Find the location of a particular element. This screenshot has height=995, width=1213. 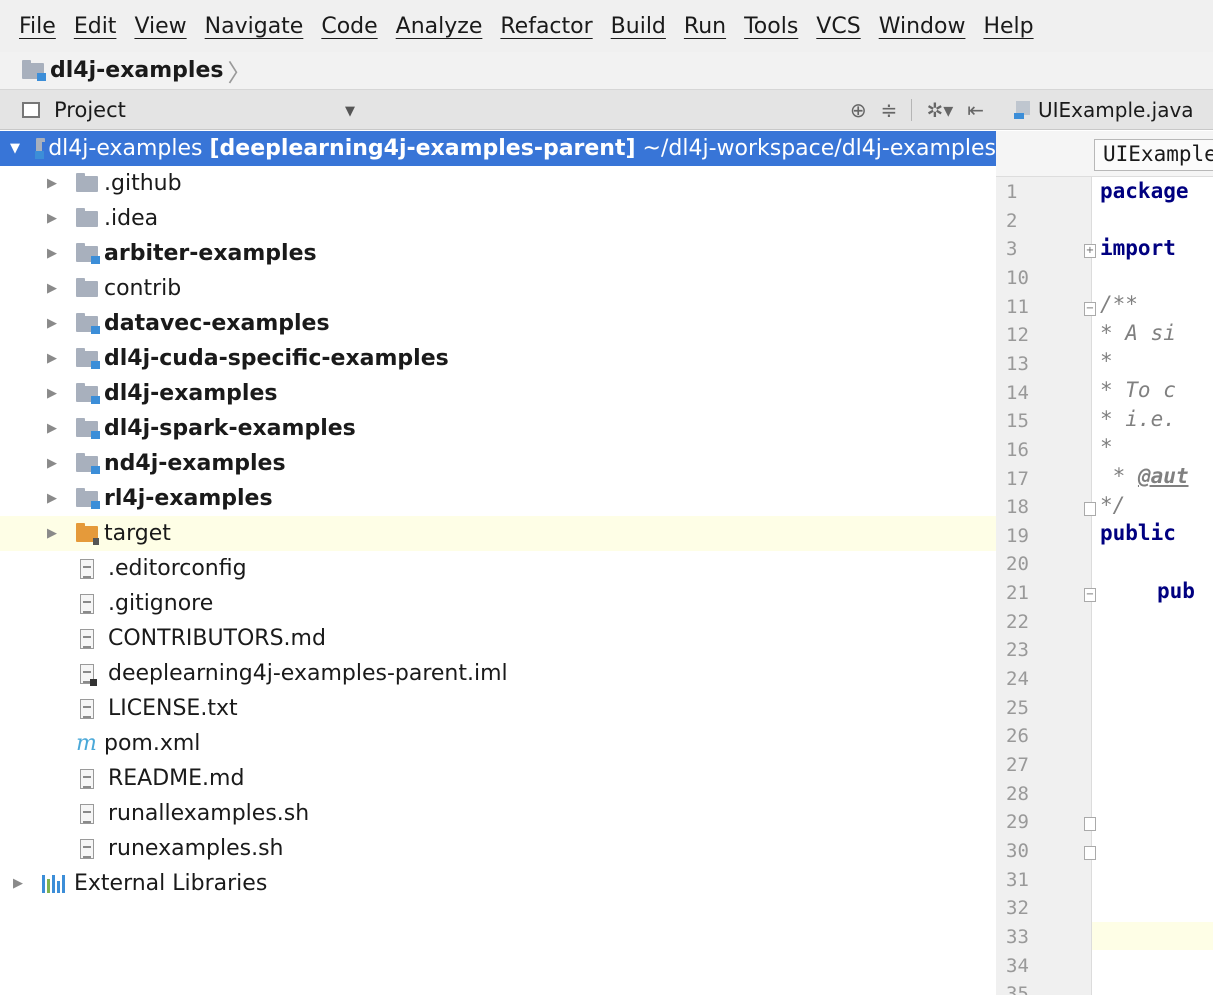

code-line-17: * @aut is located at coordinates (1144, 476).